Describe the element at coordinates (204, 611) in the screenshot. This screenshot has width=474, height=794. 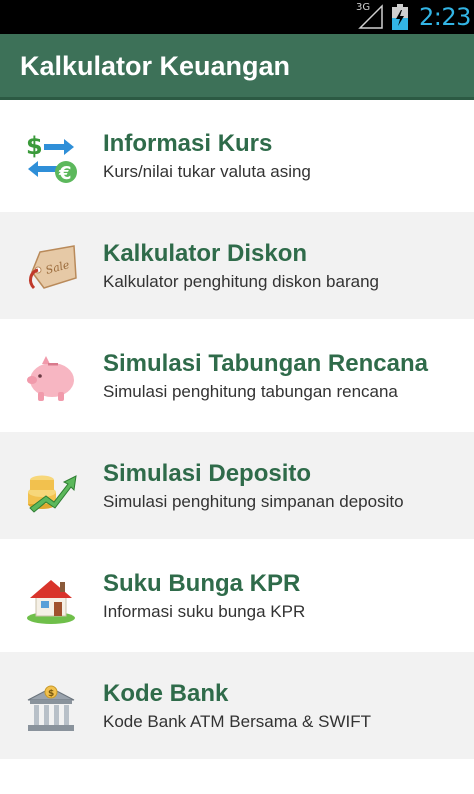
I see `menu-item-subtitle: Informasi suku bunga KPR` at that location.